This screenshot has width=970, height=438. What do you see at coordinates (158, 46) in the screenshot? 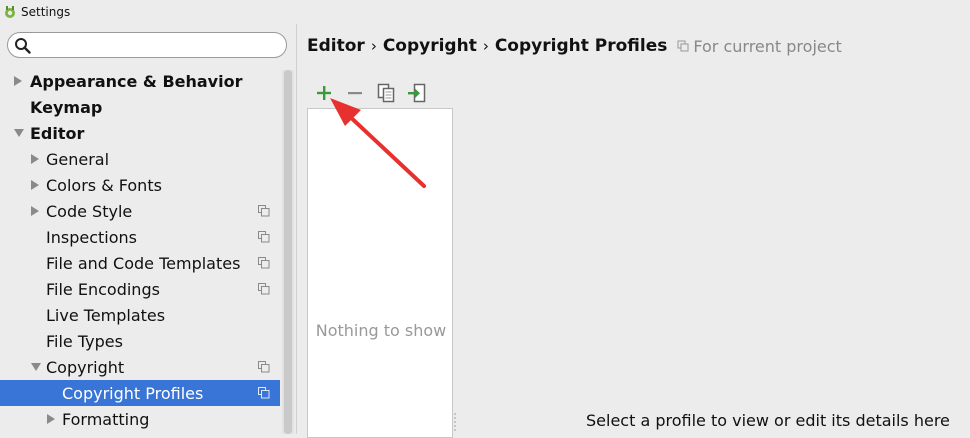
I see `search-input` at bounding box center [158, 46].